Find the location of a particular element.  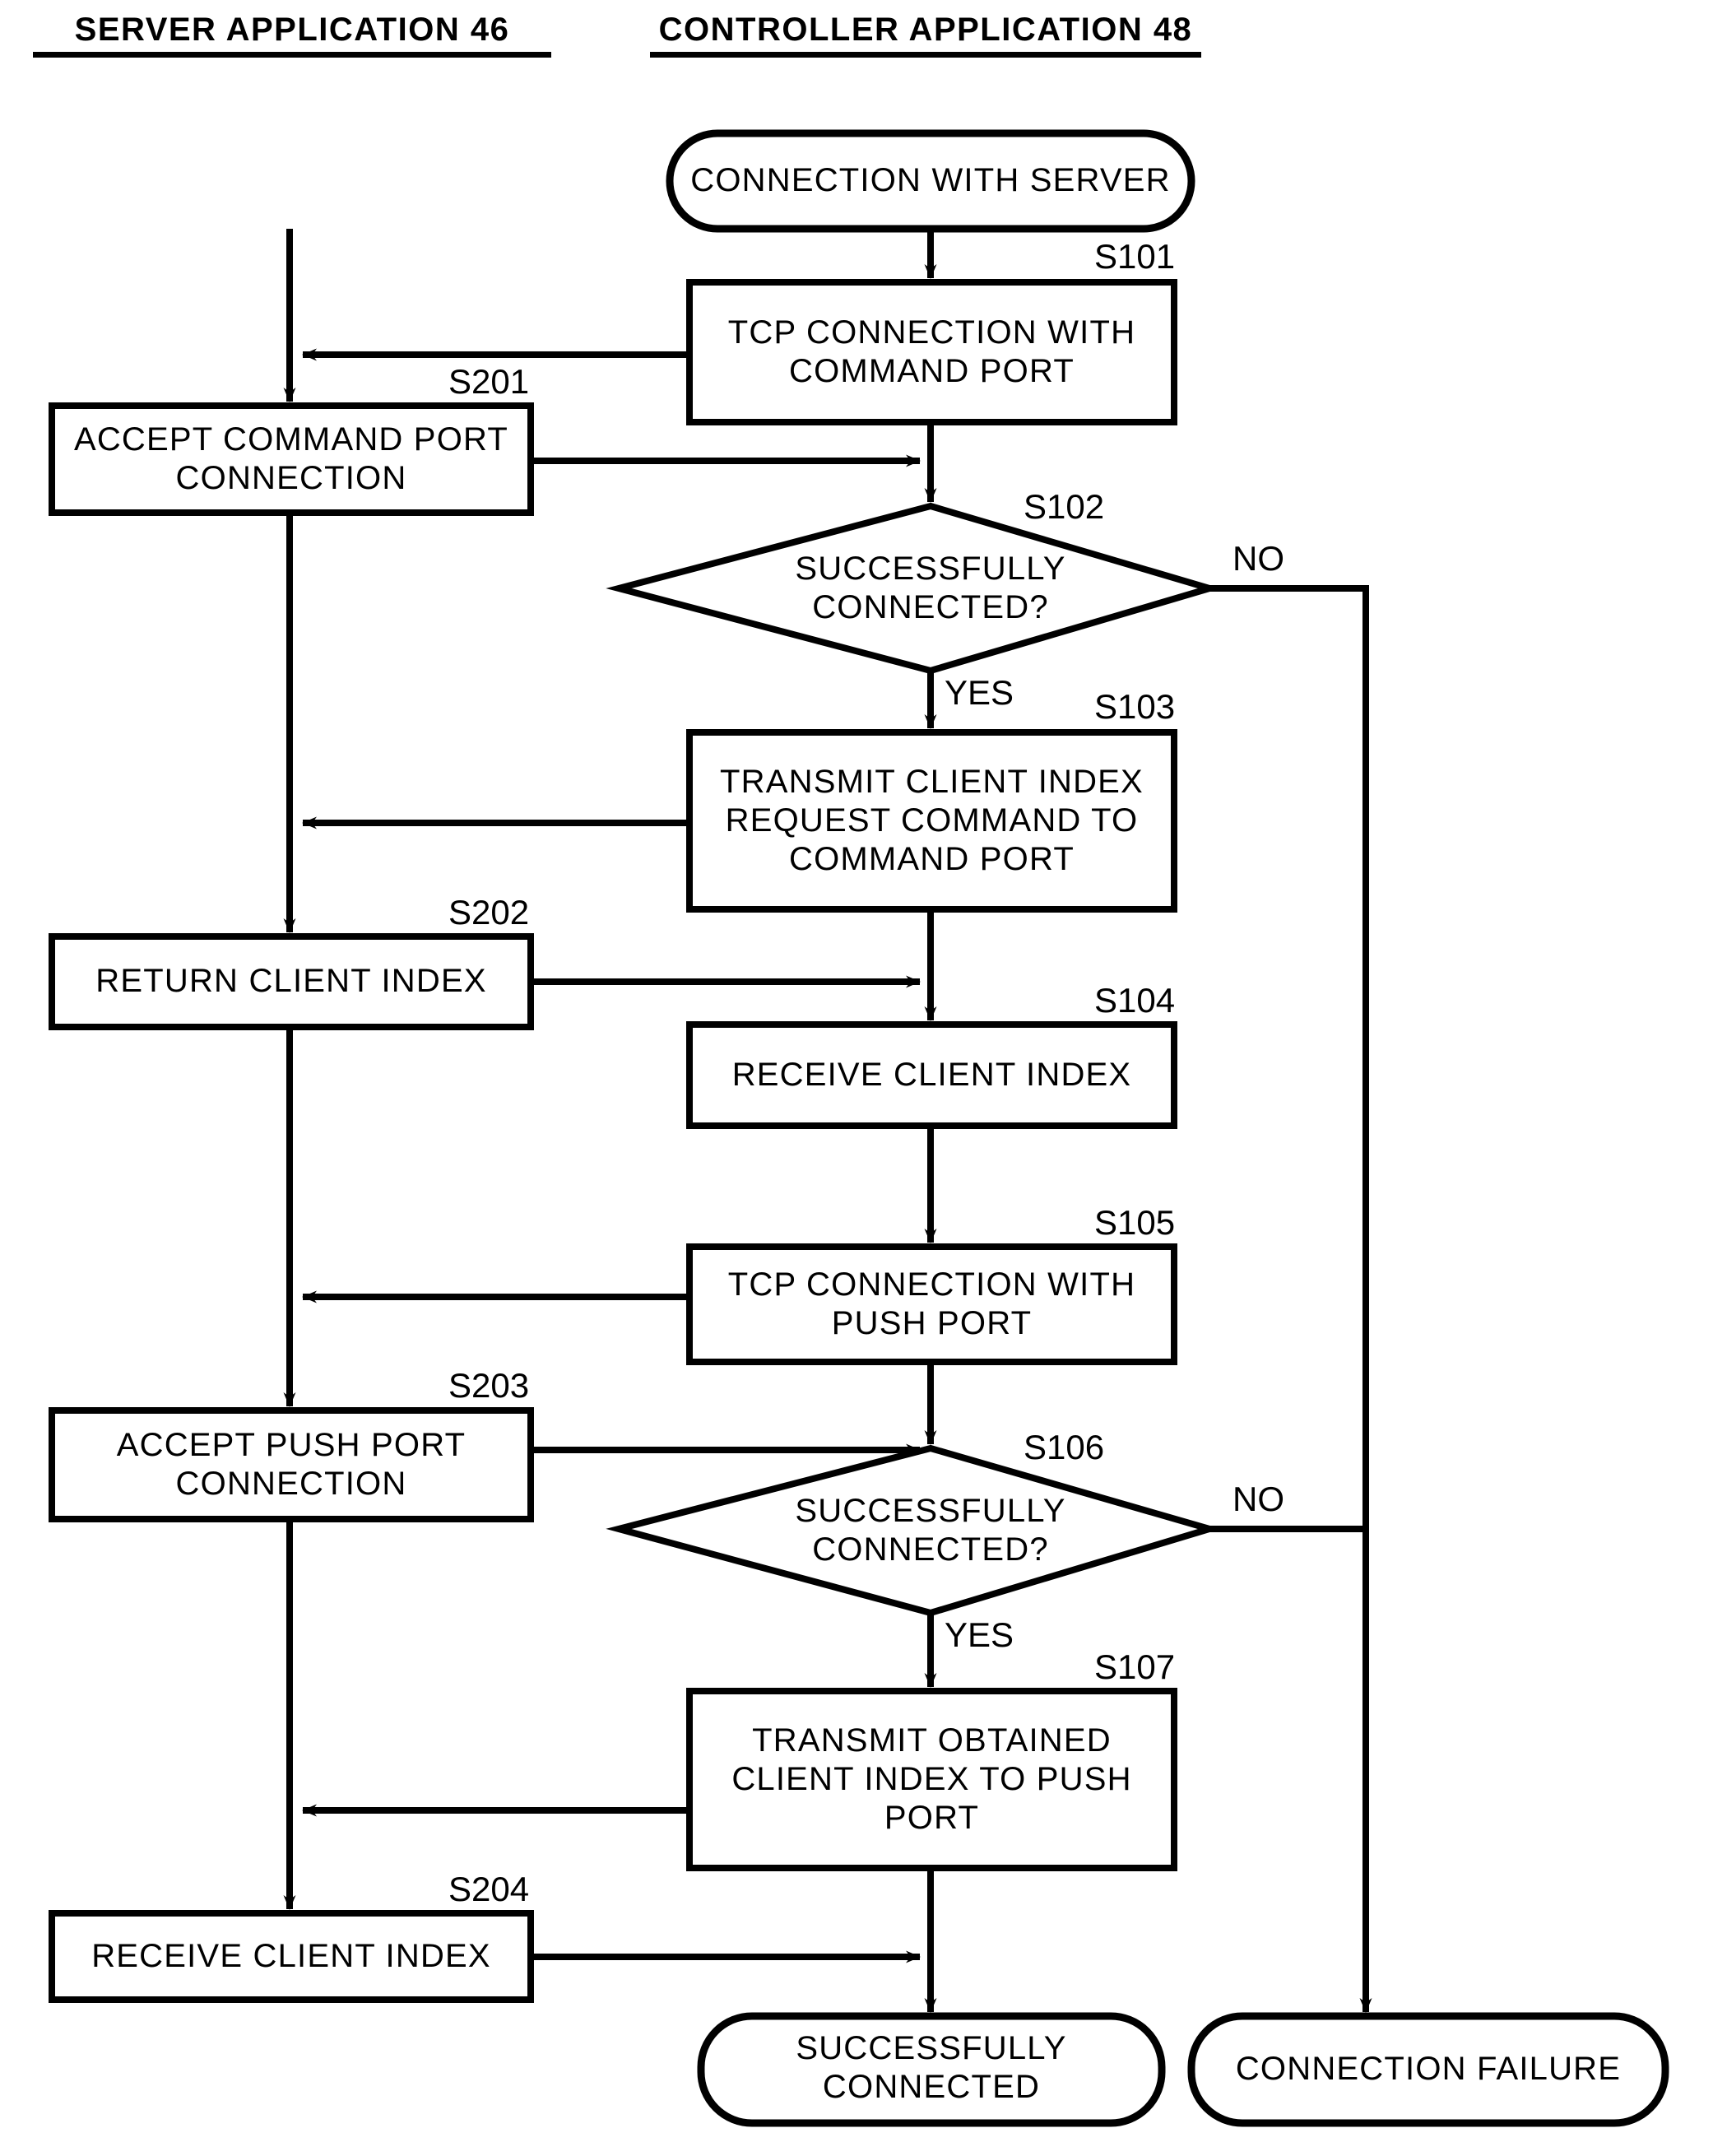

step-id-s101: S101 is located at coordinates (1135, 256).